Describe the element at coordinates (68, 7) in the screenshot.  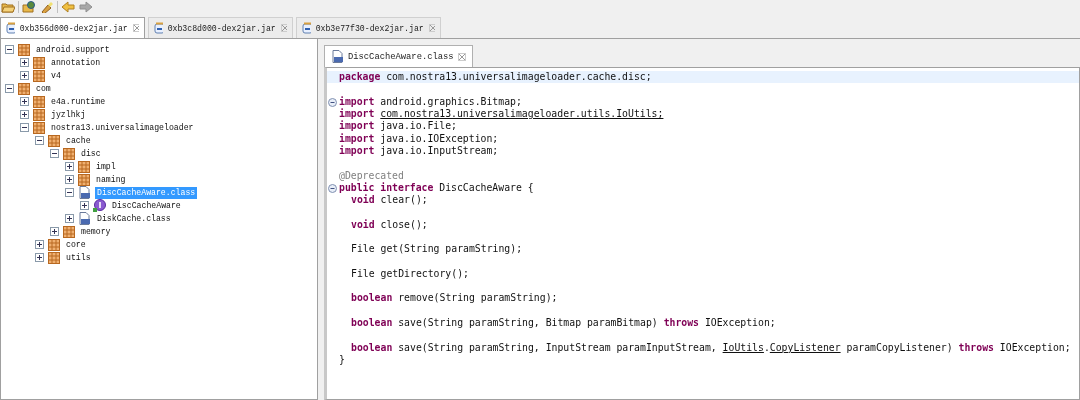
I see `back-arrow-icon` at that location.